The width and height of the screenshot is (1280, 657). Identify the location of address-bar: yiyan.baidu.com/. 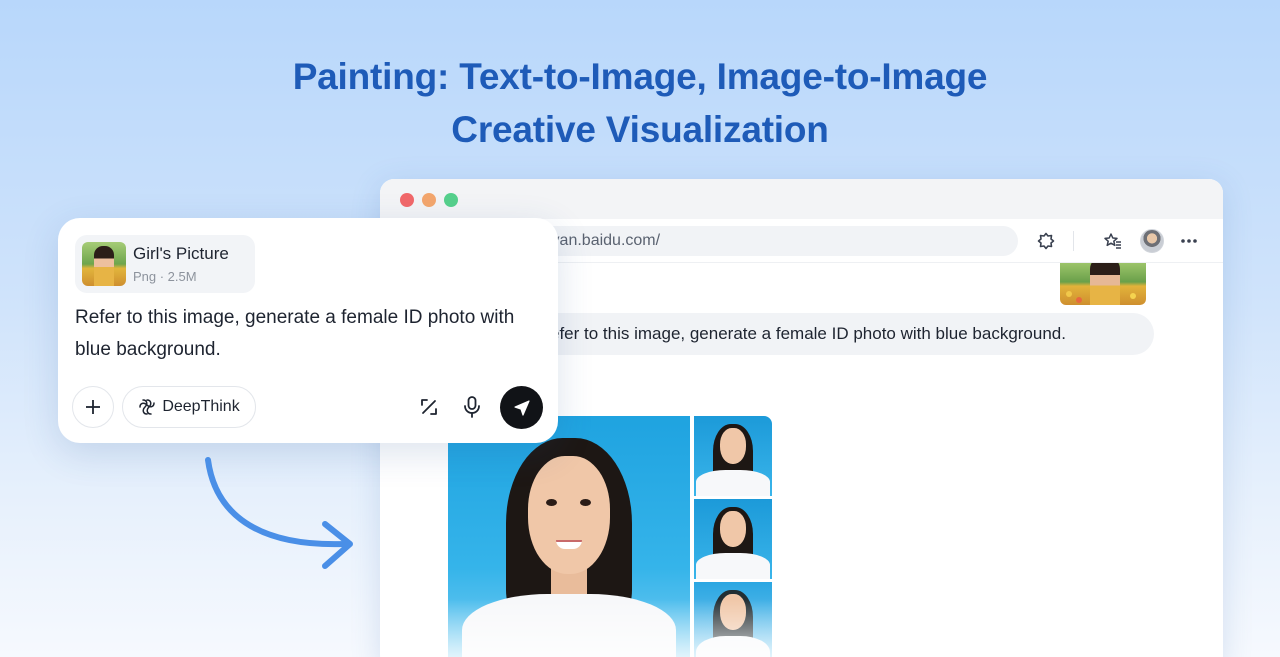
(749, 241).